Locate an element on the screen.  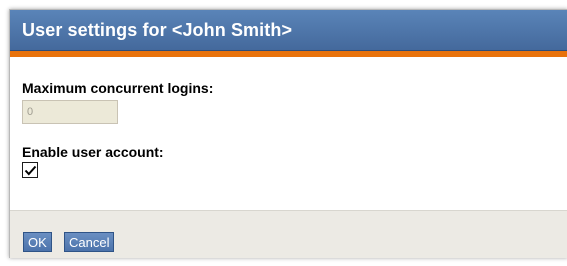
max-logins-label: Maximum concurrent logins: is located at coordinates (118, 88).